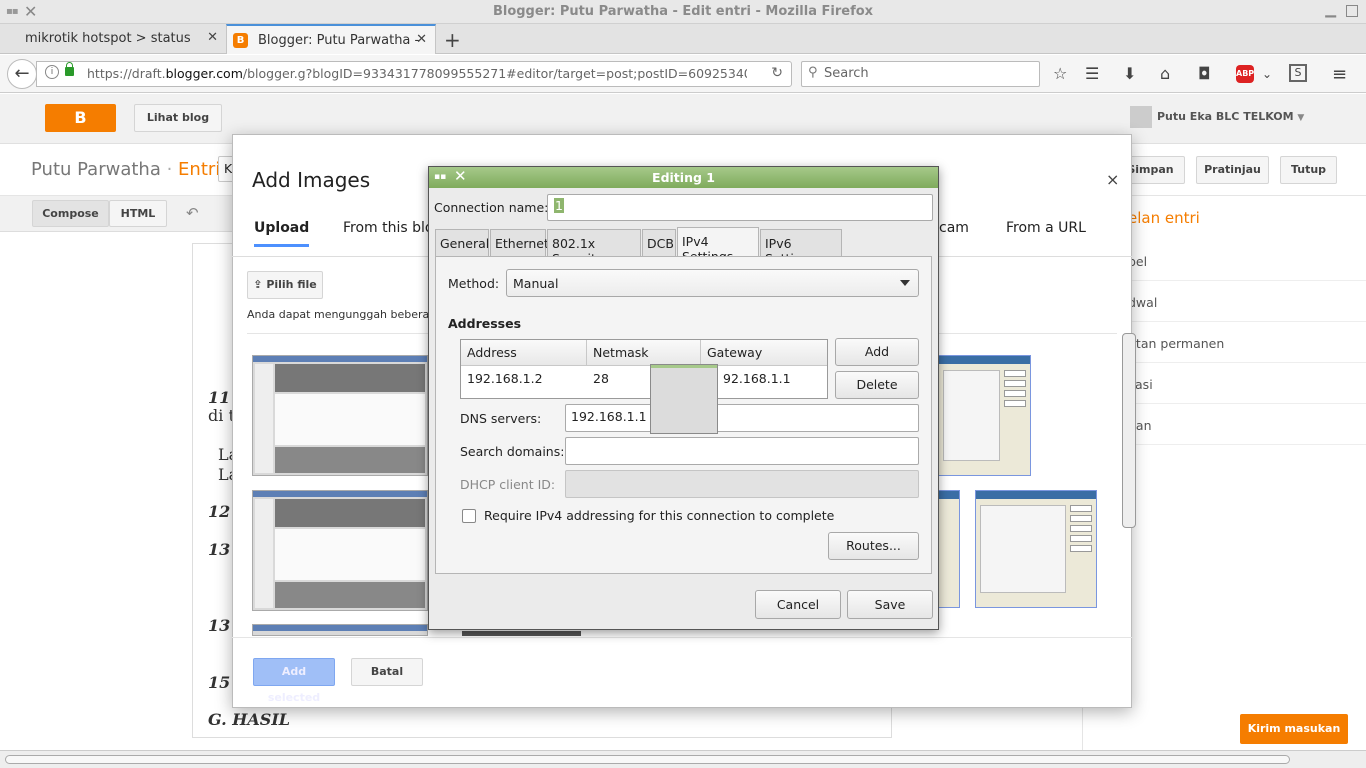  What do you see at coordinates (1339, 74) in the screenshot?
I see `menu-icon: ≡` at bounding box center [1339, 74].